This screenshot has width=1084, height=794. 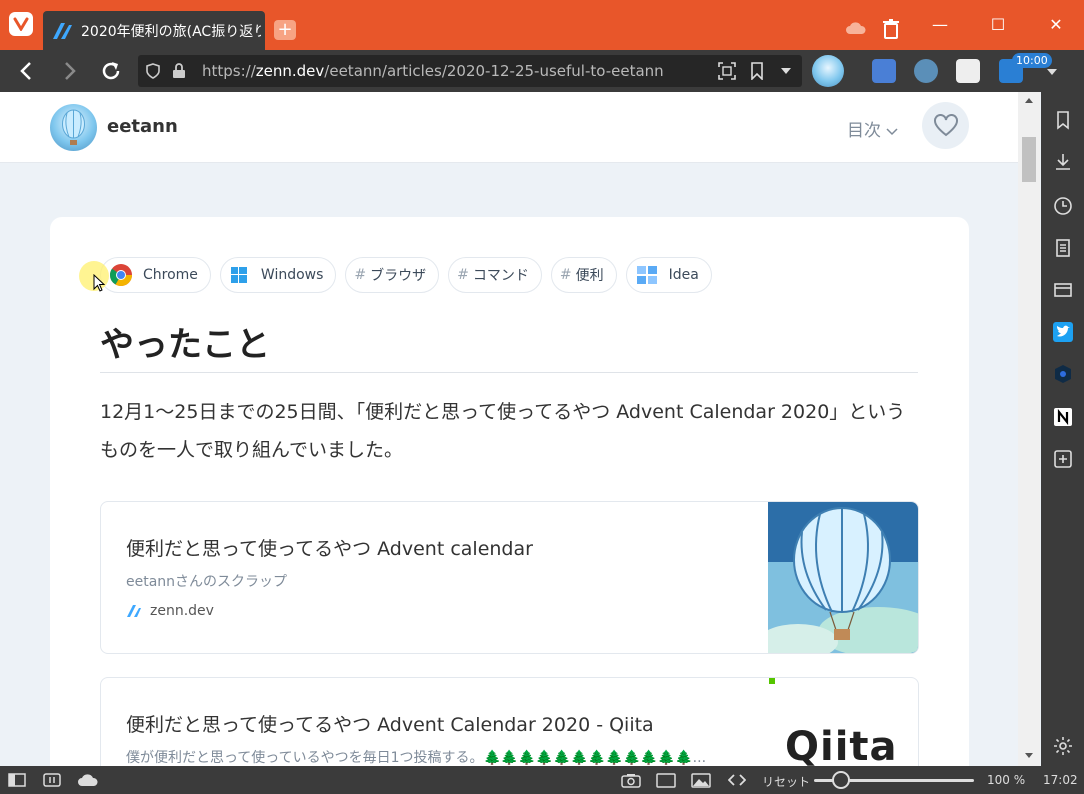 What do you see at coordinates (892, 132) in the screenshot?
I see `toc-chevron-icon` at bounding box center [892, 132].